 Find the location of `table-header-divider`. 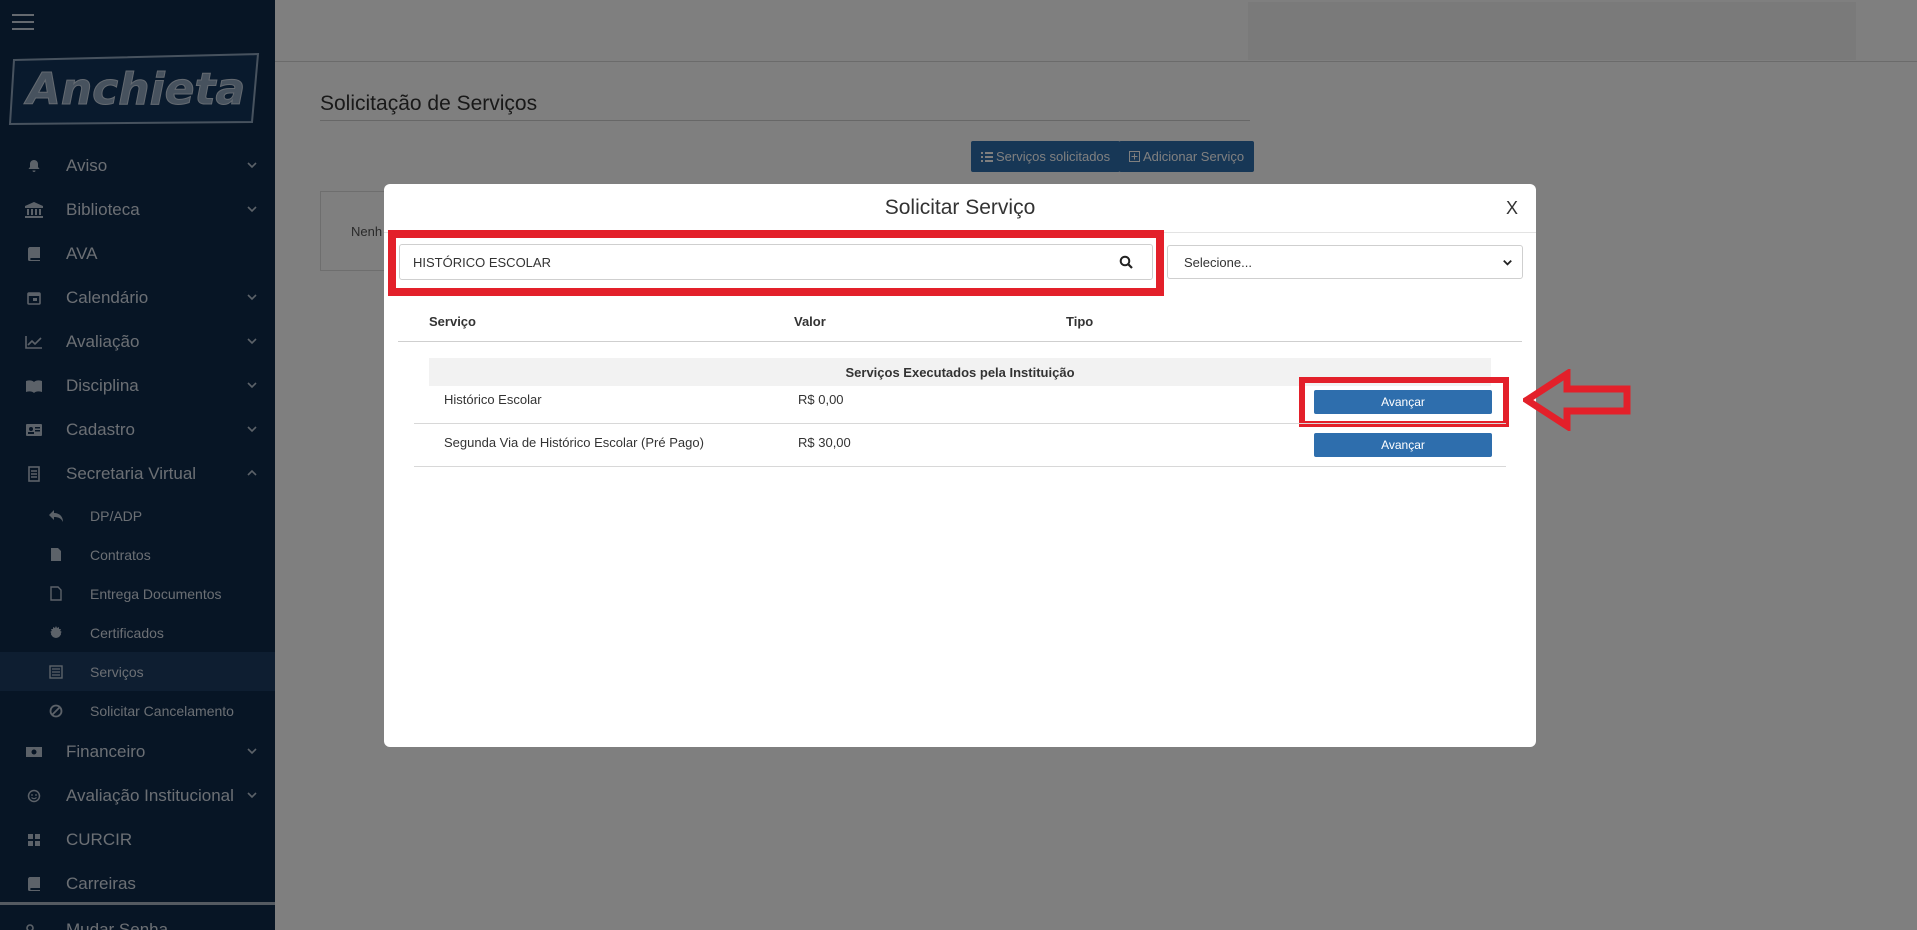

table-header-divider is located at coordinates (960, 341).